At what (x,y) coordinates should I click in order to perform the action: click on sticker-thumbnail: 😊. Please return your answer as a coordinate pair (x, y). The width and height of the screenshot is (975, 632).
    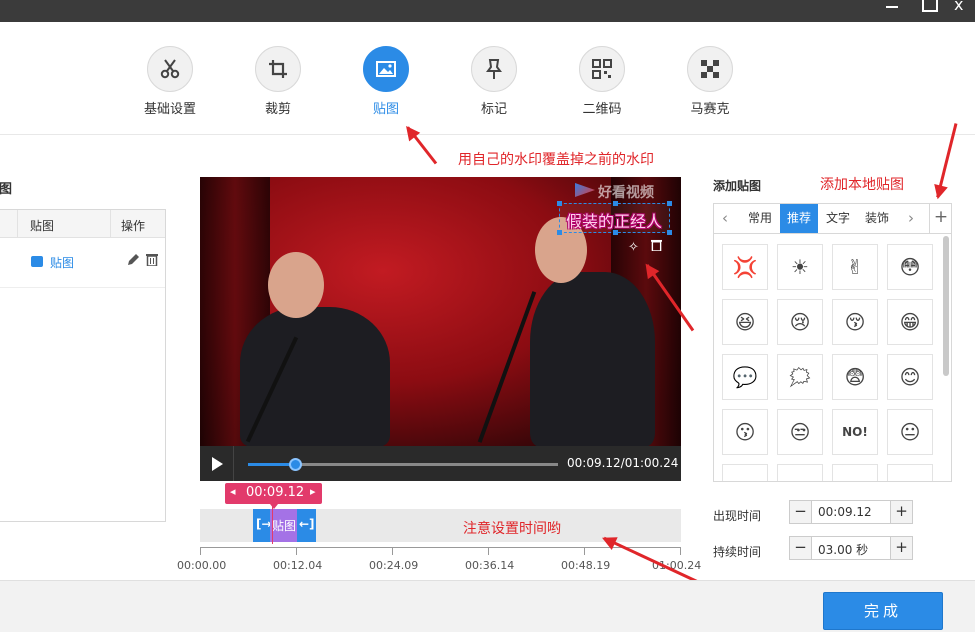
    Looking at the image, I should click on (910, 377).